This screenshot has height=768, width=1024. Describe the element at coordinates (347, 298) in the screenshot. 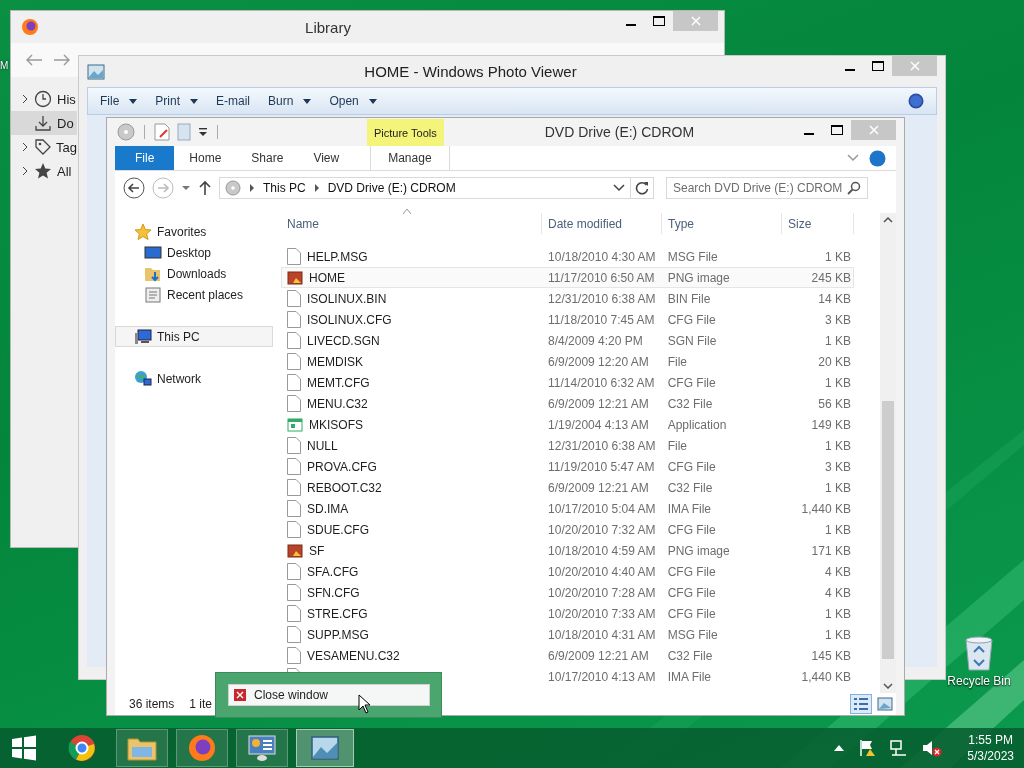

I see `file-name: ISOLINUX.BIN` at that location.